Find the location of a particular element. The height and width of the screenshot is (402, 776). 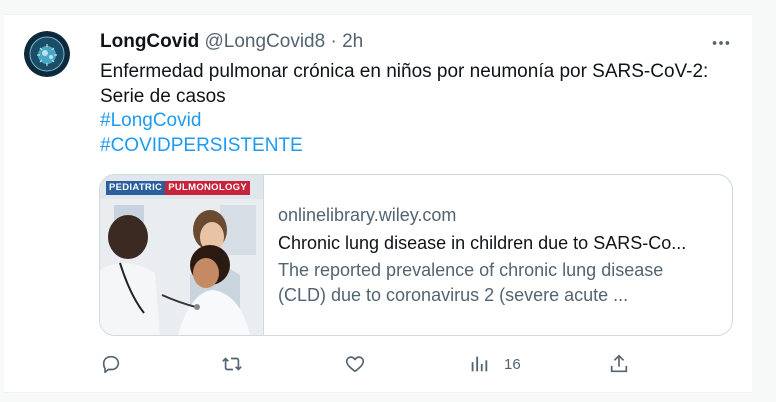

retweet-icon is located at coordinates (232, 364).